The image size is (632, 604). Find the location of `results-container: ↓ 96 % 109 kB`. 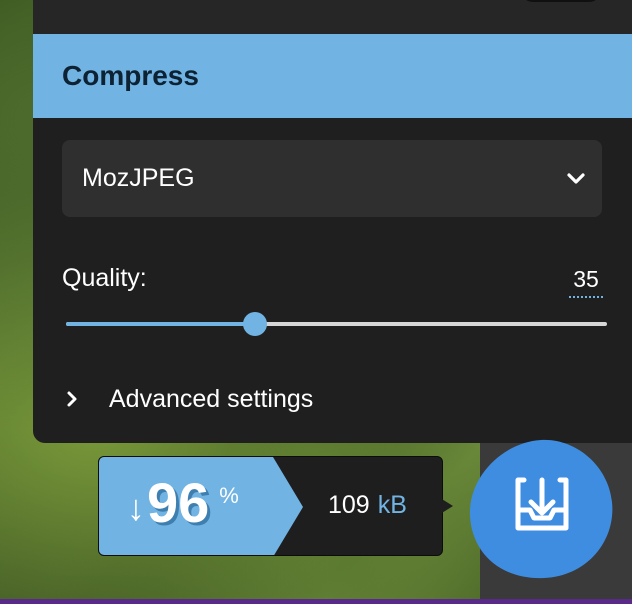

results-container: ↓ 96 % 109 kB is located at coordinates (270, 506).